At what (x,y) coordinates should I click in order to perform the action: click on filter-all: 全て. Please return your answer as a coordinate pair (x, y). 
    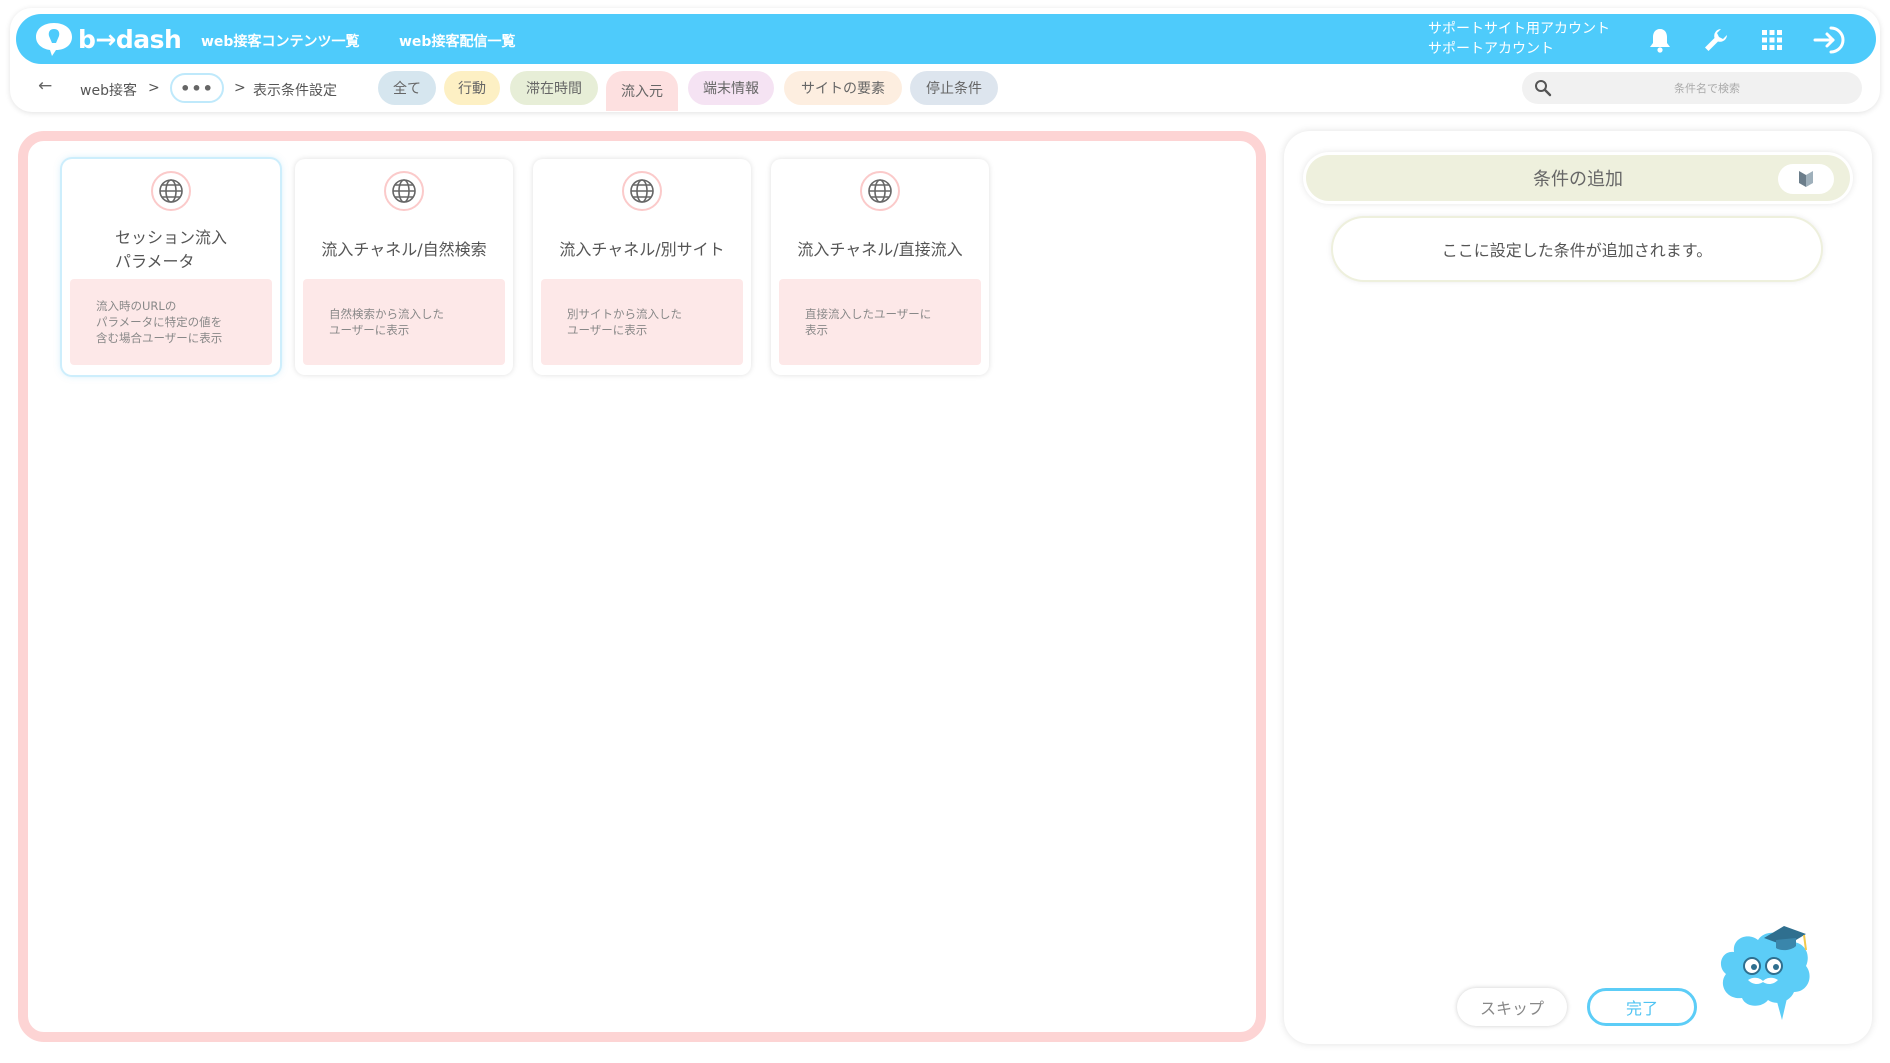
    Looking at the image, I should click on (407, 88).